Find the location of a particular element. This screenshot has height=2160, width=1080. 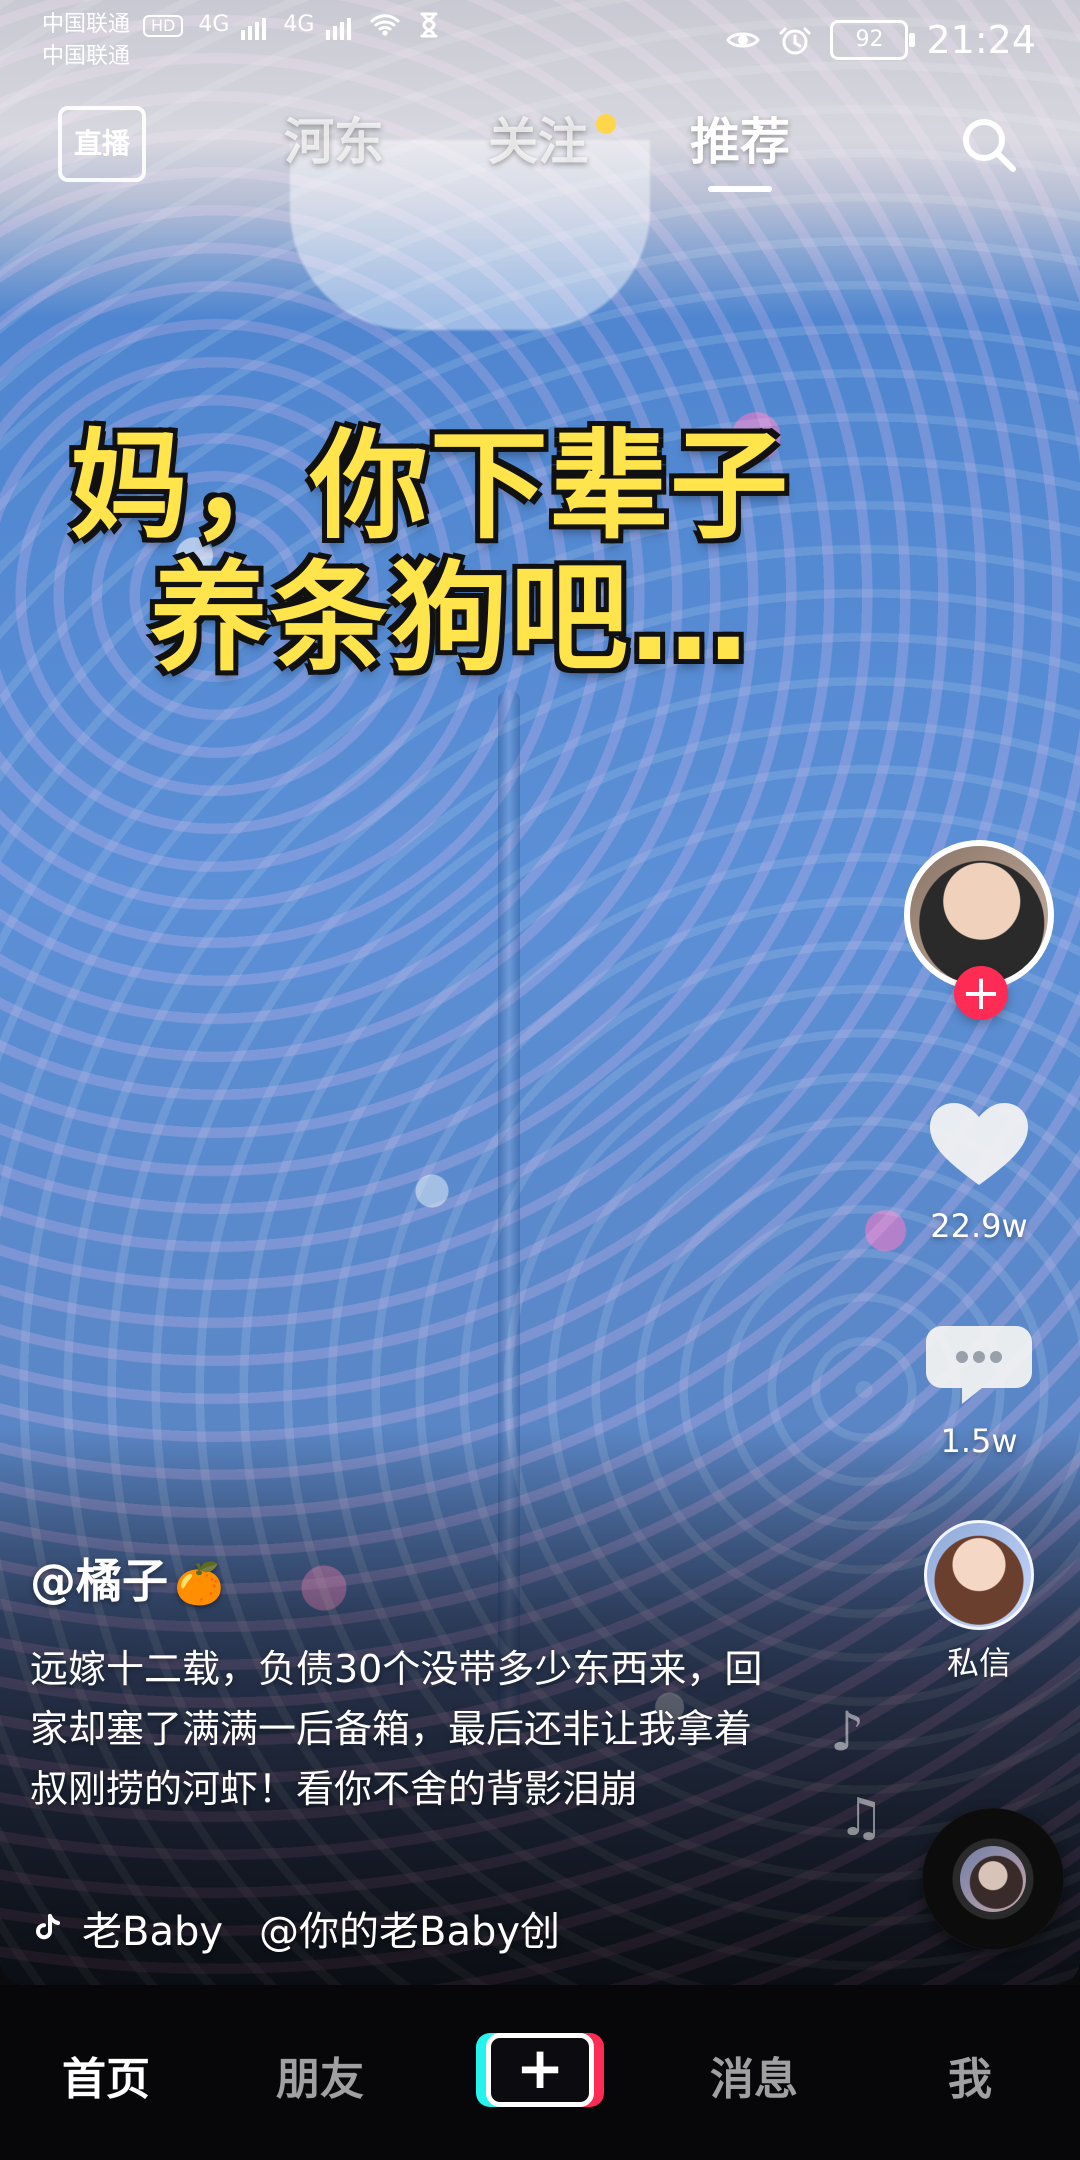

dm-label: 私信 is located at coordinates (978, 1663).